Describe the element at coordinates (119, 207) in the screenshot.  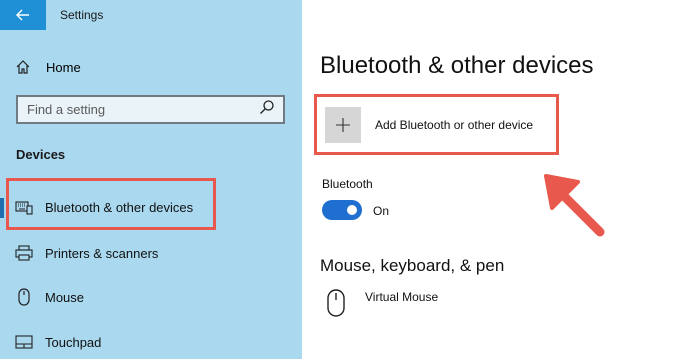
I see `sidebar-item-label: Bluetooth & other devices` at that location.